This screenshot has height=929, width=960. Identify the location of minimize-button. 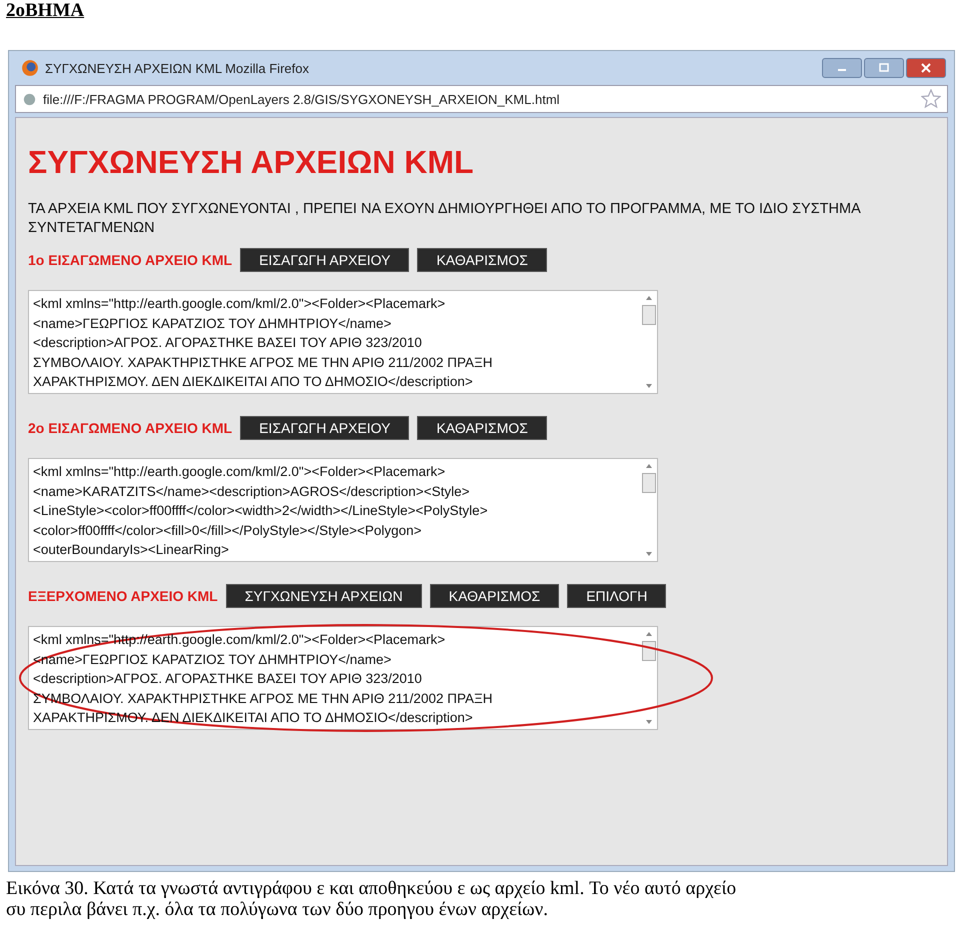
(842, 68).